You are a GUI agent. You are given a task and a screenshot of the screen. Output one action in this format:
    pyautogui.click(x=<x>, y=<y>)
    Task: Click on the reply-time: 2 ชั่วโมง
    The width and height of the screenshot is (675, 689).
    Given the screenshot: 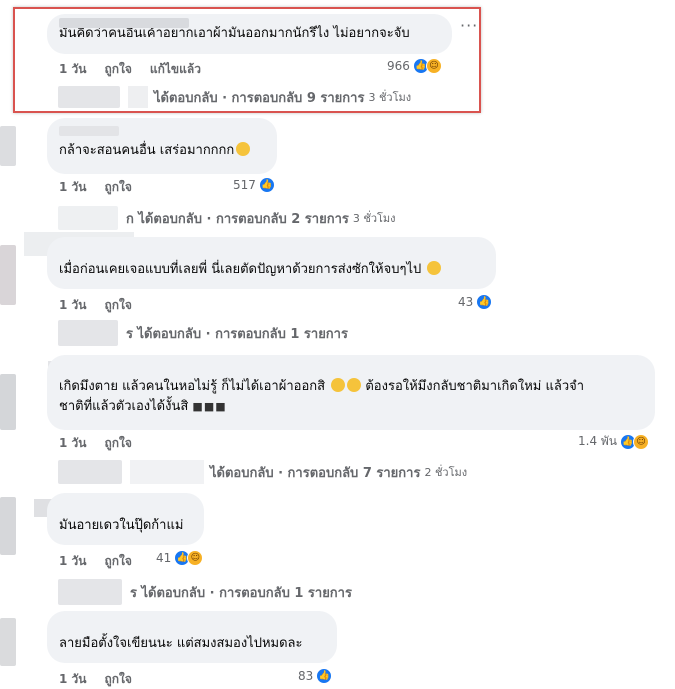 What is the action you would take?
    pyautogui.click(x=446, y=472)
    